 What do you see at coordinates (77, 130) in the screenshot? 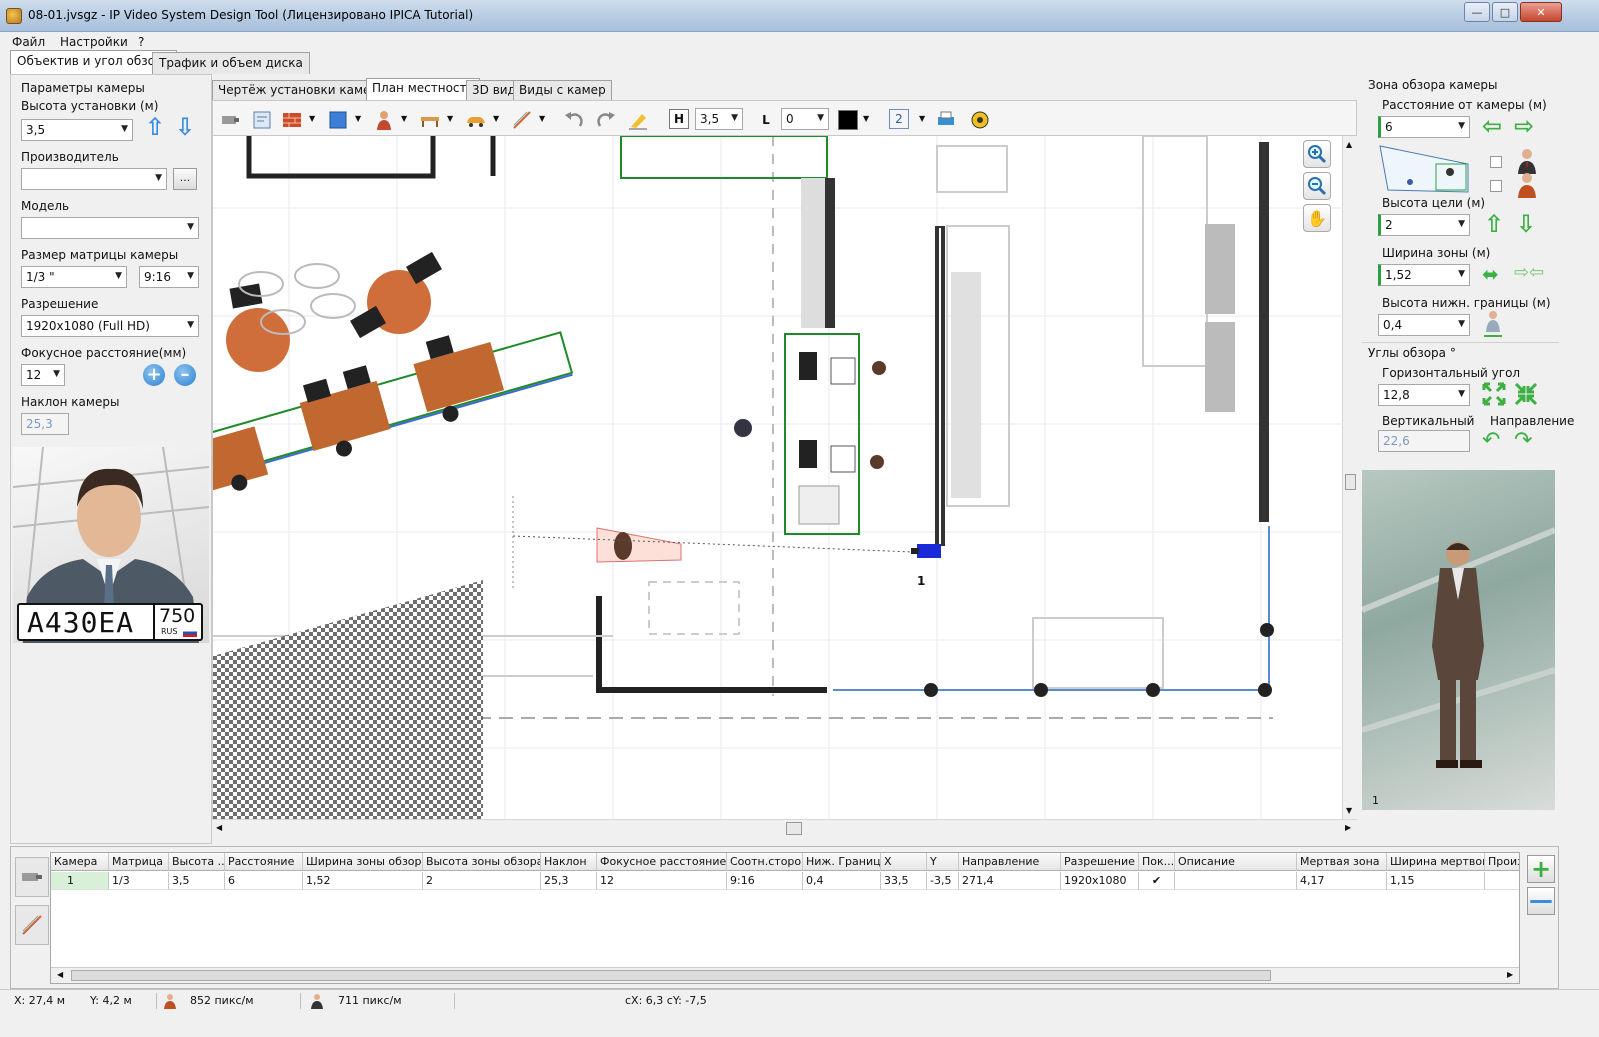
I see `install-height-combo: 3,5 ▼` at bounding box center [77, 130].